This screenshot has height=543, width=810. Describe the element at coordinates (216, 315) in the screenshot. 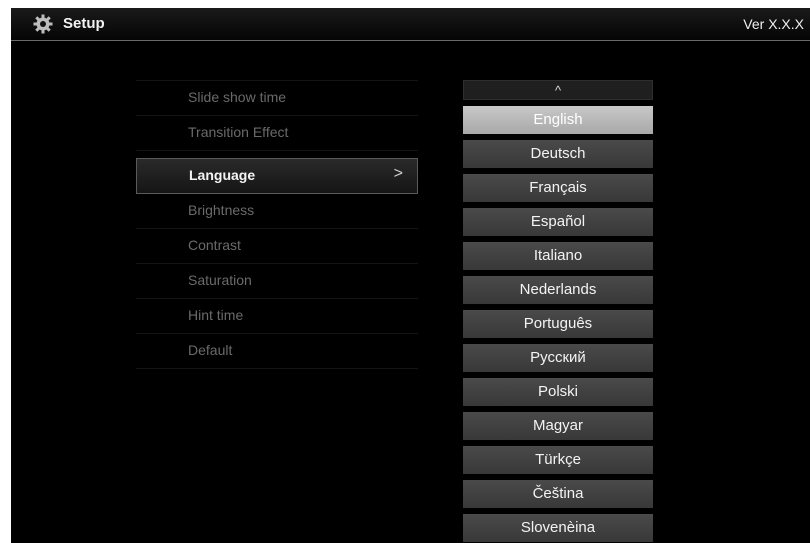

I see `menu-item-label: Hint time` at that location.